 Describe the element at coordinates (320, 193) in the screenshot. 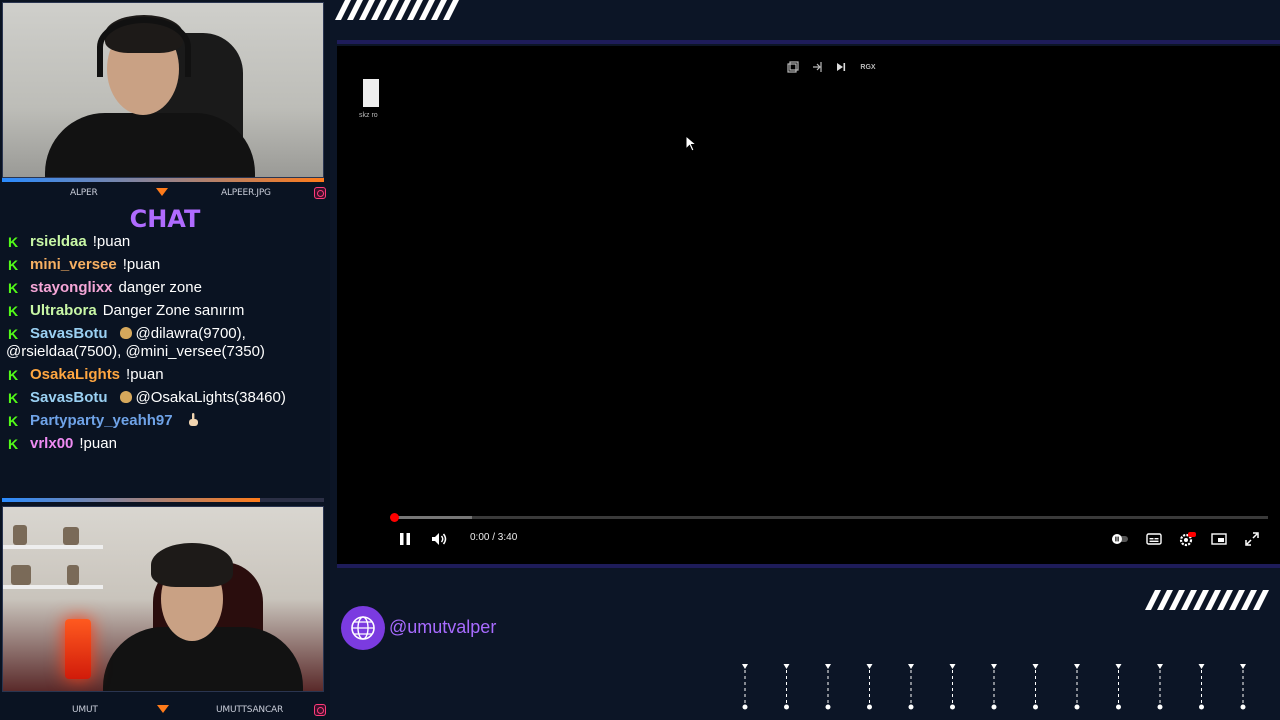

I see `instagram-icon` at that location.